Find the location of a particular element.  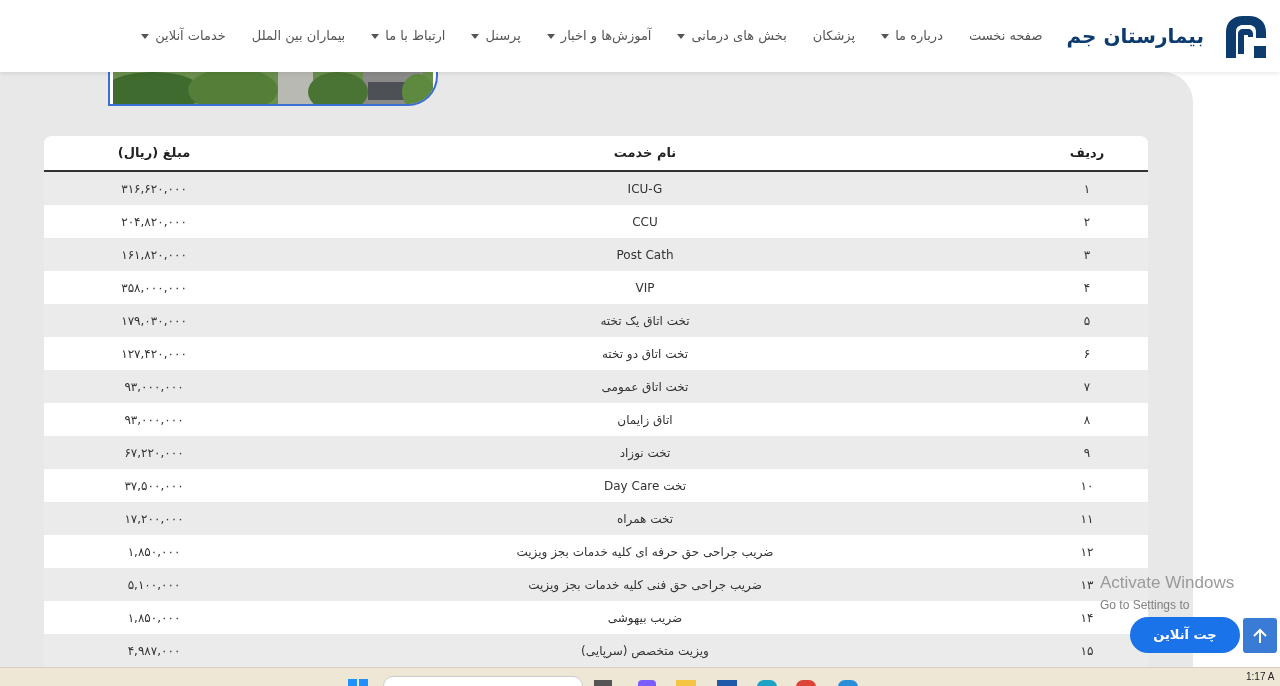

activation-notice-text: Go to Settings to is located at coordinates (1145, 605).